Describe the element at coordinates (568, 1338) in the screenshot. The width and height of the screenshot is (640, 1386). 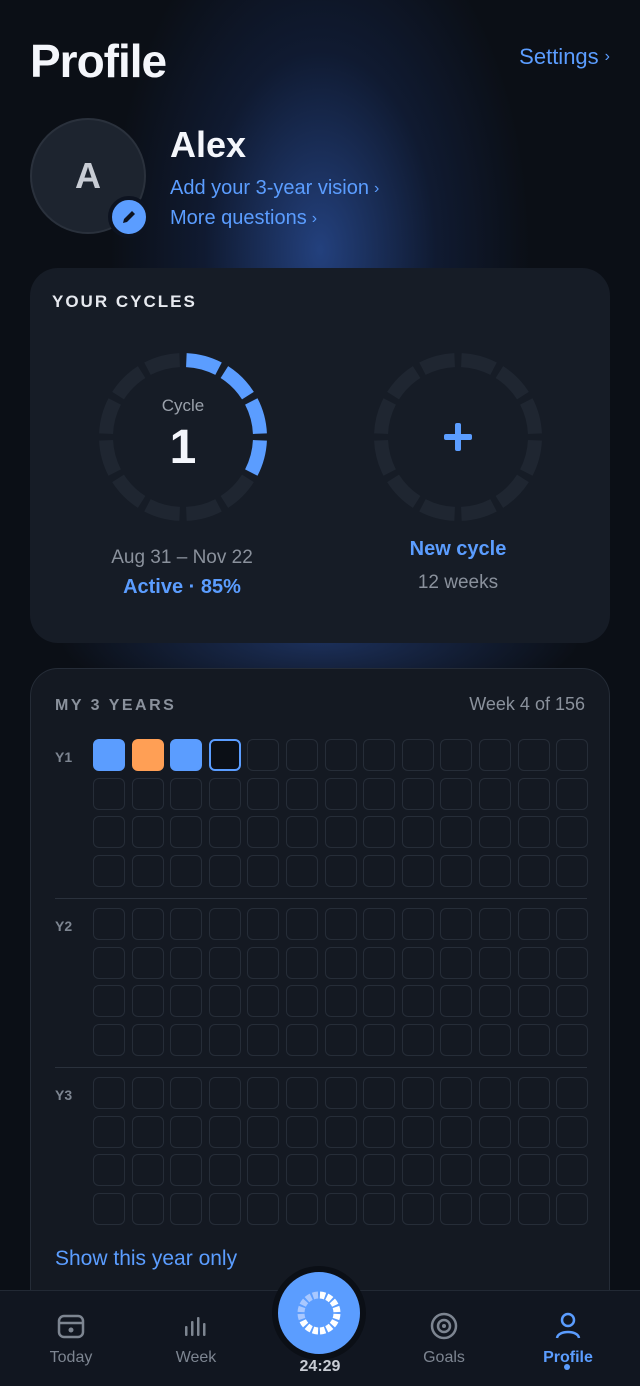
I see `tab-profile: Profile` at that location.